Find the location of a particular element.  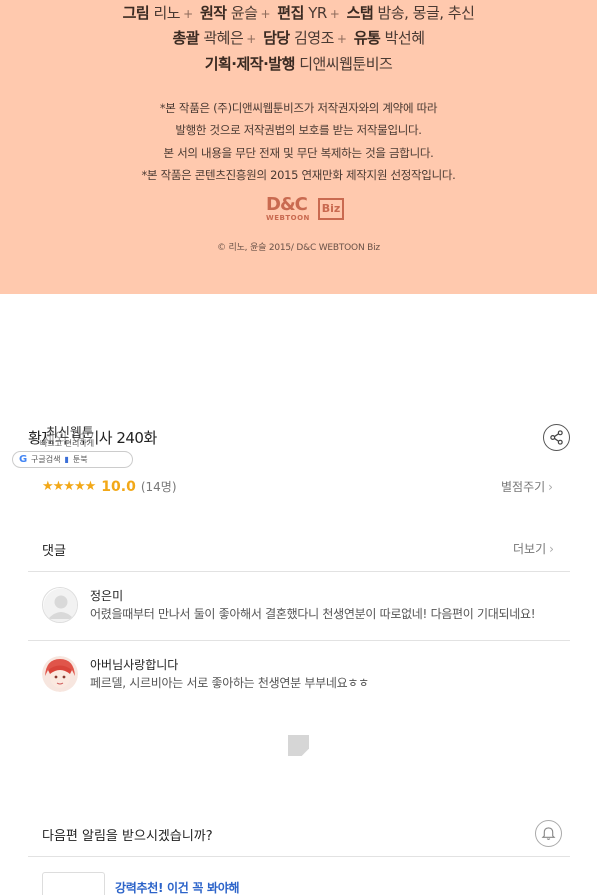

comment-author: 아버님사랑합니다 is located at coordinates (134, 665).